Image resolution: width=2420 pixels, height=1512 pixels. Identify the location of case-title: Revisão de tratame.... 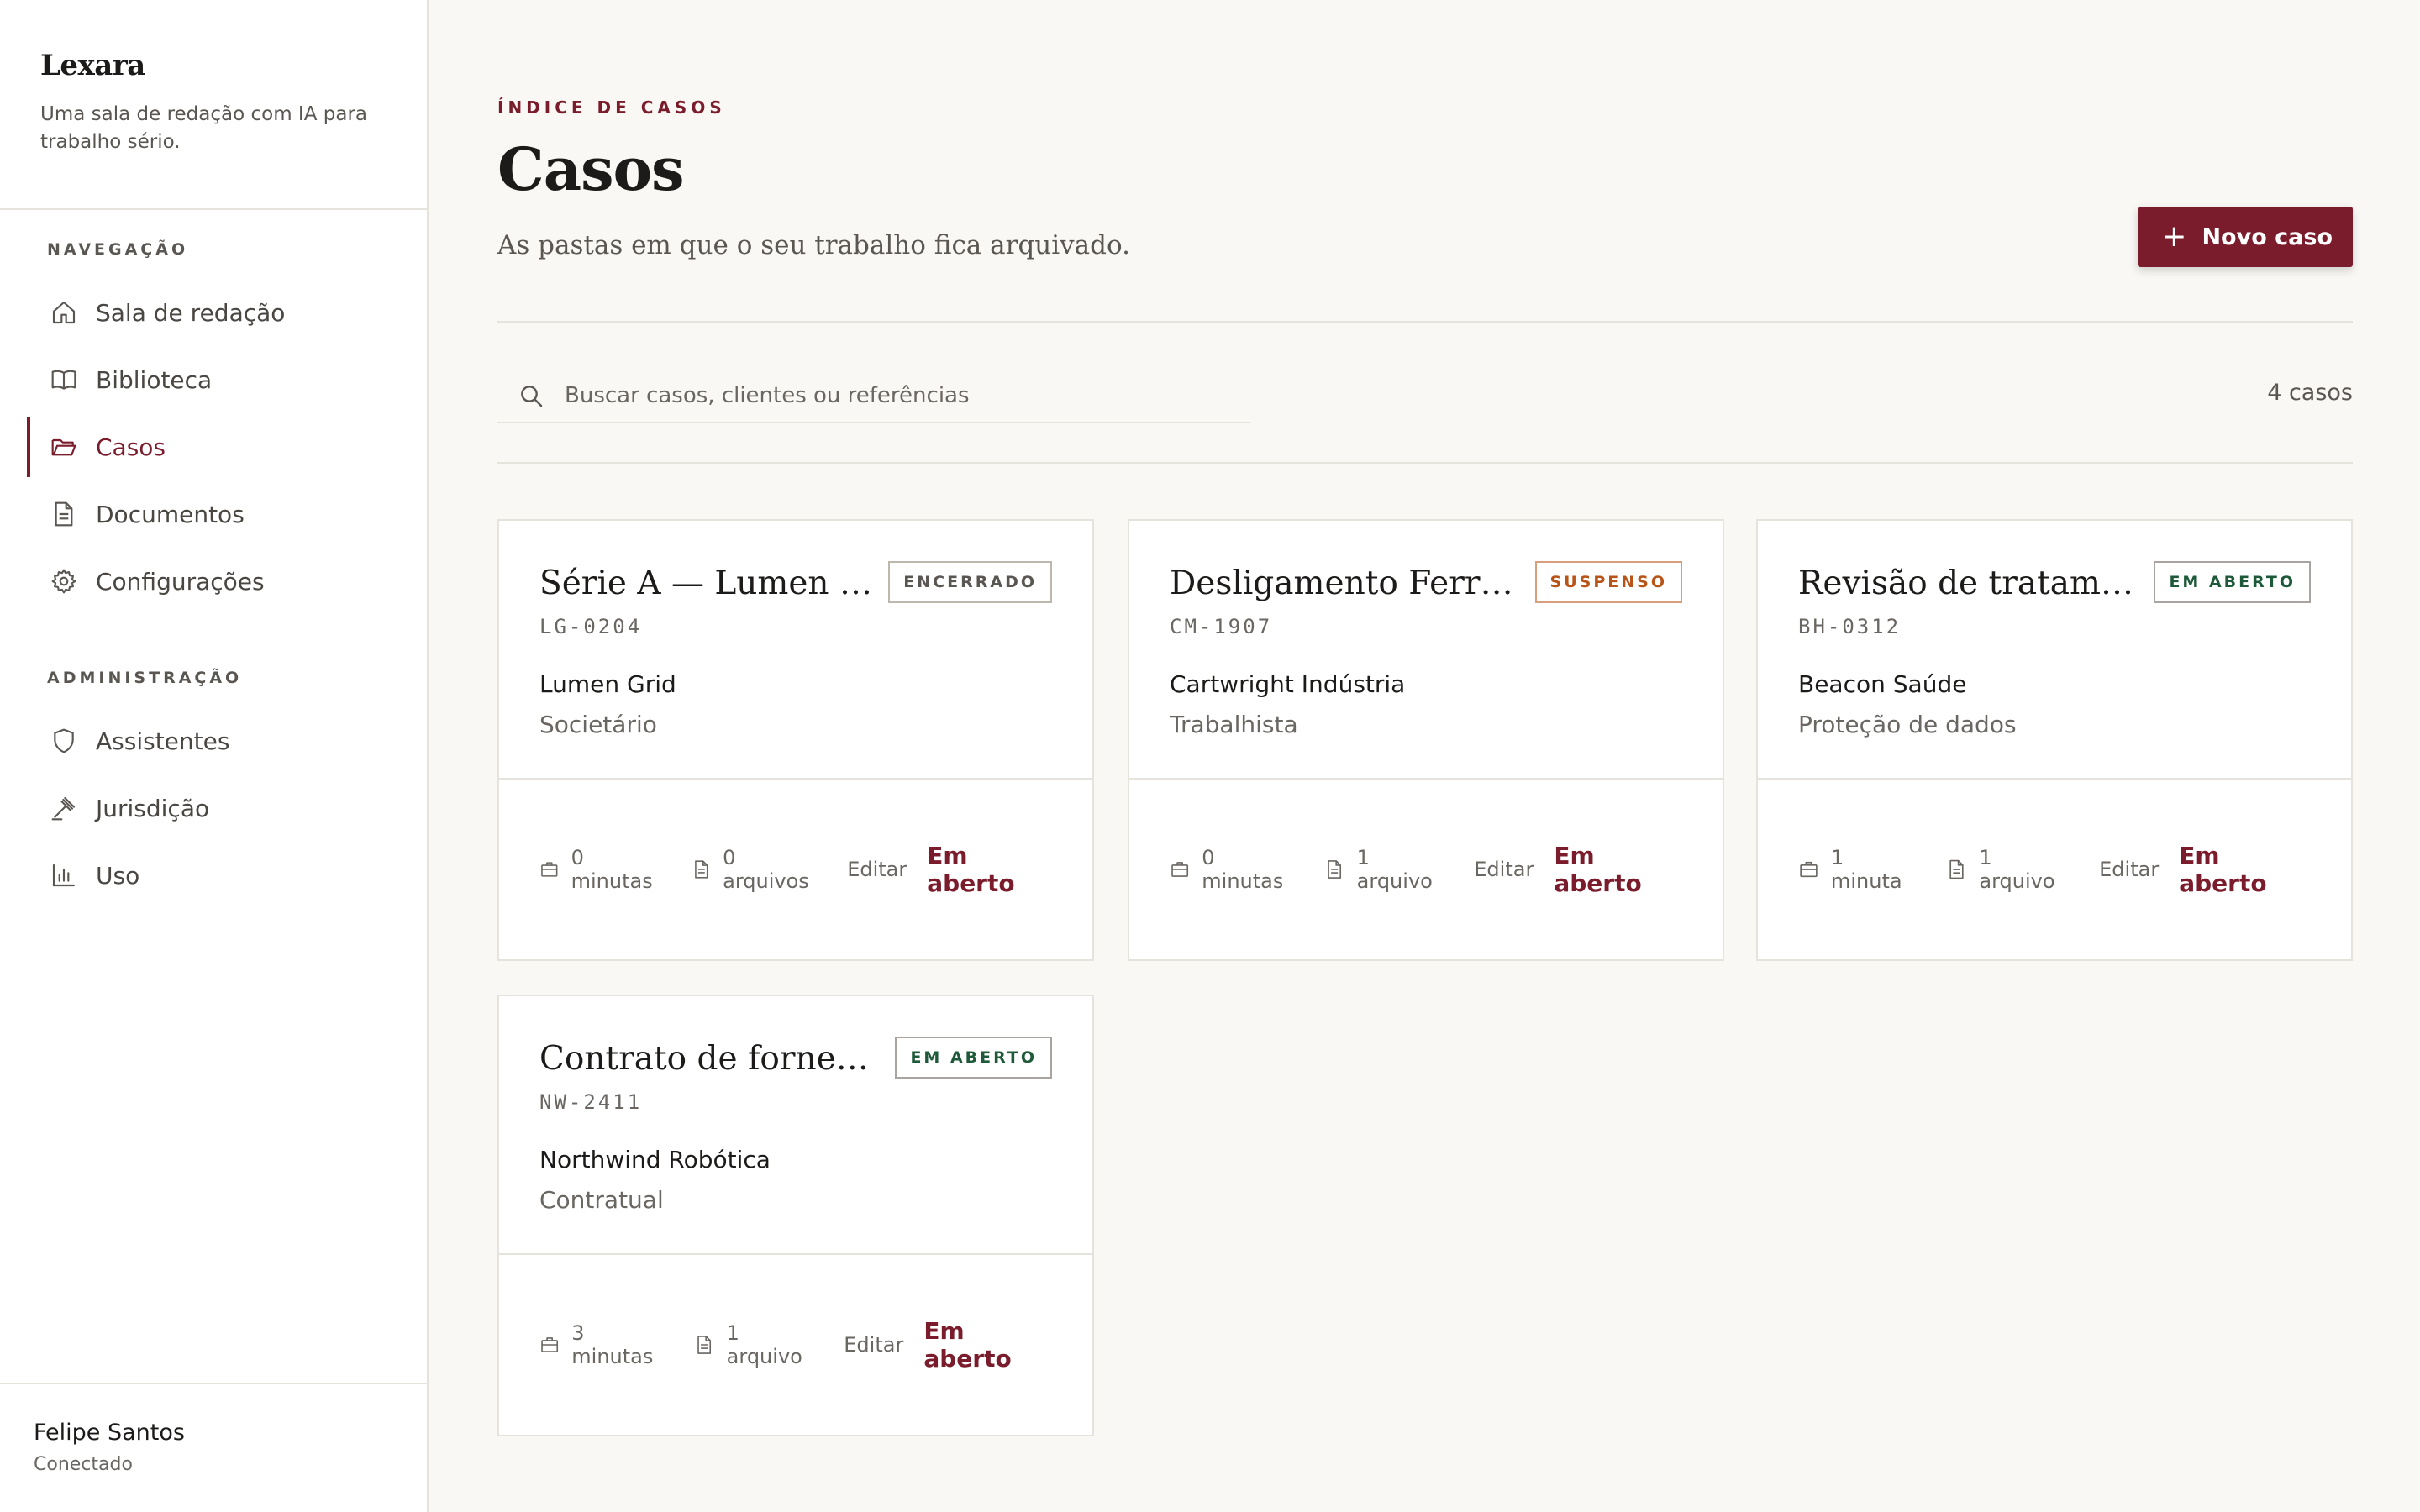
(1971, 583).